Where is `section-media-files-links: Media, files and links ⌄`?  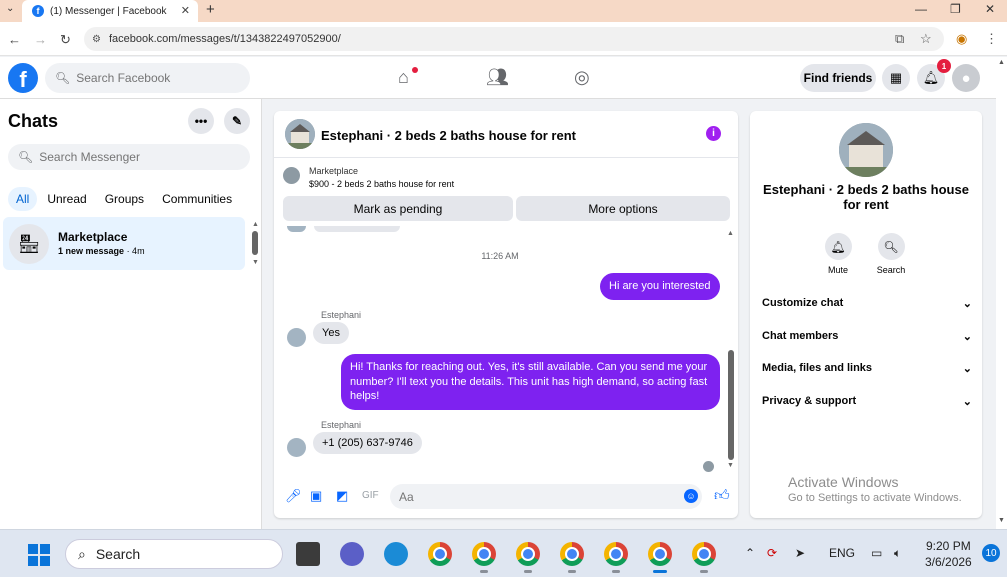
section-media-files-links: Media, files and links ⌄ is located at coordinates (867, 368).